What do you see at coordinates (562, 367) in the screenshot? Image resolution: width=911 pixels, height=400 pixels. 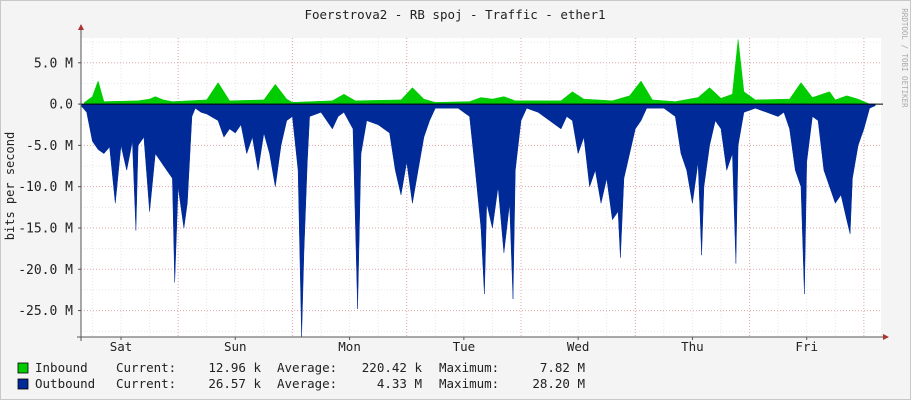 I see `legend-maximum-value: 7.82 M` at bounding box center [562, 367].